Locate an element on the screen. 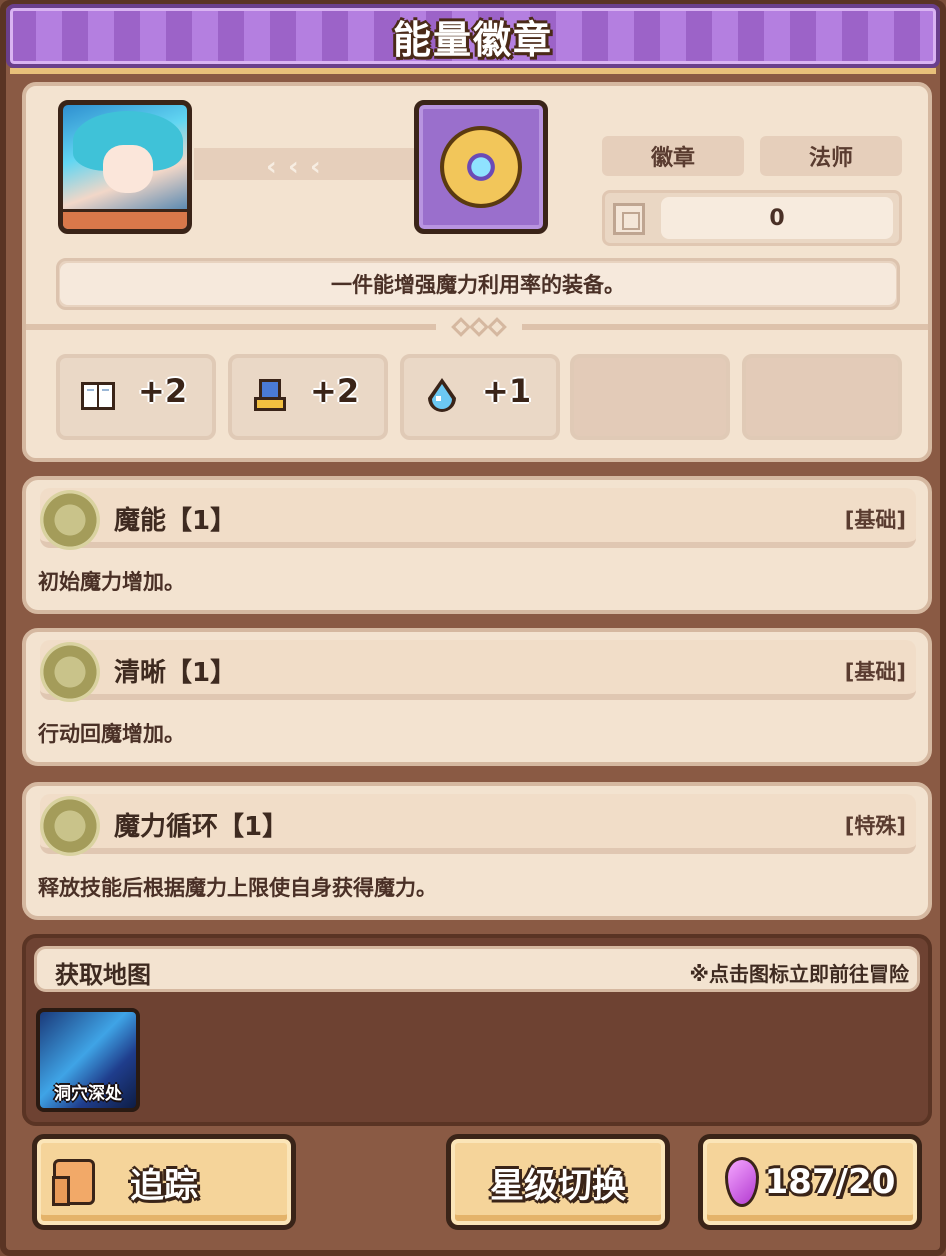 The height and width of the screenshot is (1256, 946). skill-name: 魔能【1】 is located at coordinates (175, 521).